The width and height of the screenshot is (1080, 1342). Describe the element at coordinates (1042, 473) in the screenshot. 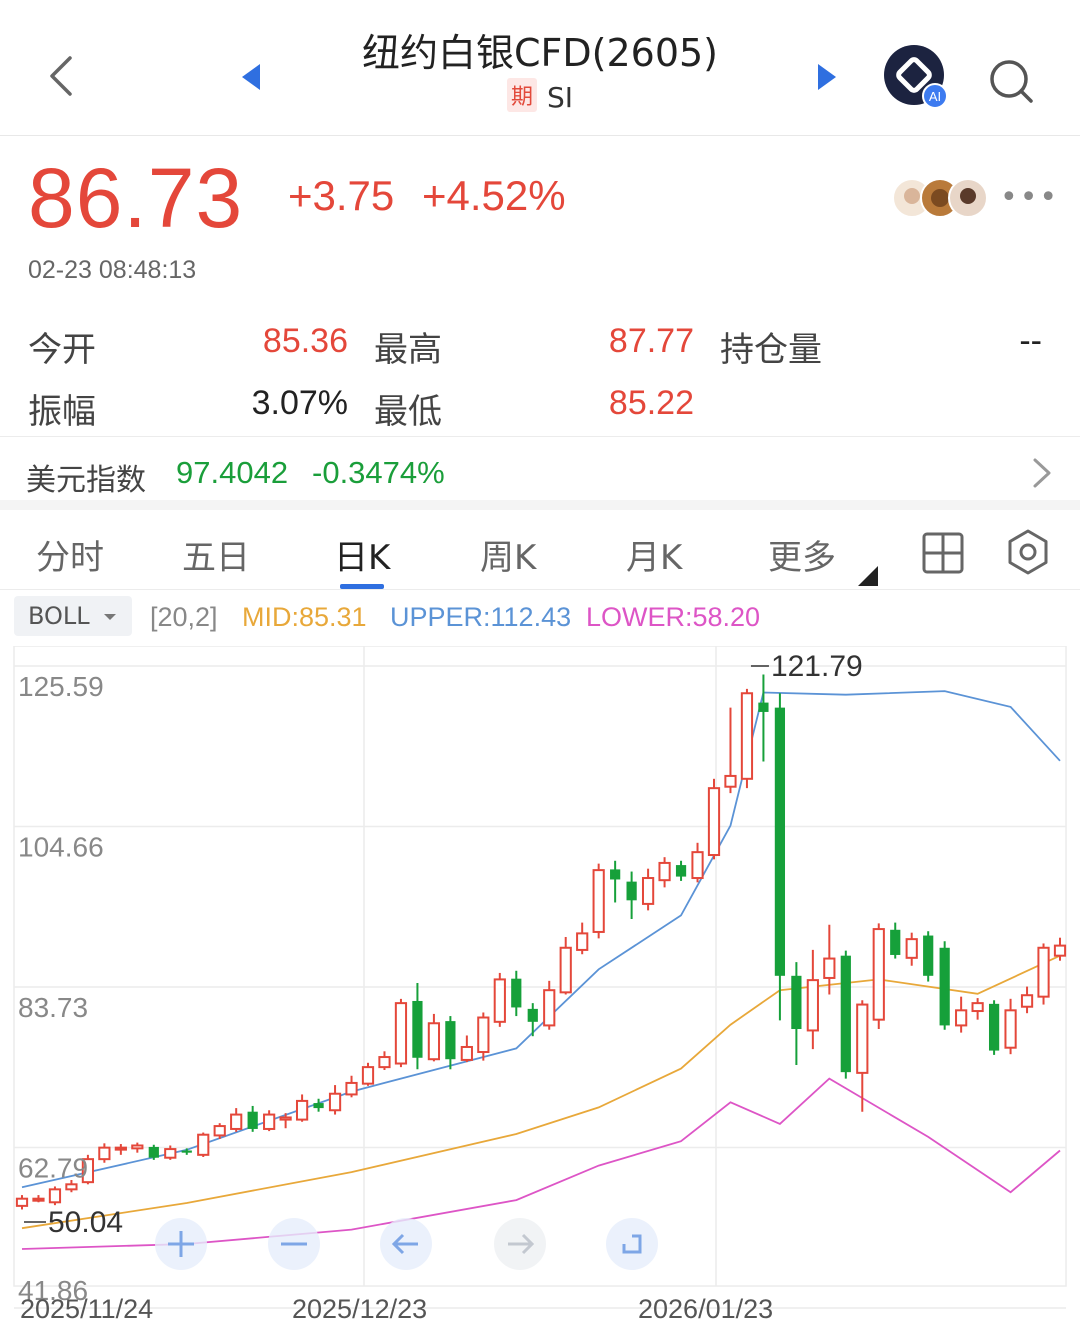

I see `chevron-right-icon` at that location.